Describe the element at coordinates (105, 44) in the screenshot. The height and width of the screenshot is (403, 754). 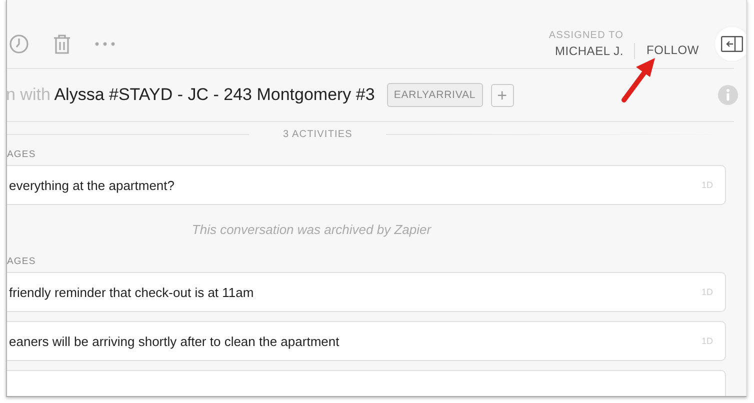
I see `more-icon` at that location.